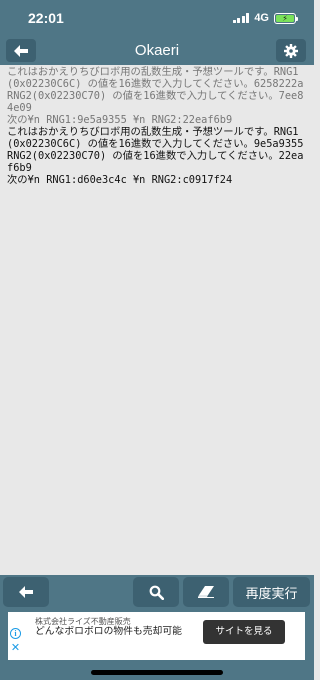 This screenshot has height=680, width=320. I want to click on status-icons: 4G ⚡, so click(265, 18).